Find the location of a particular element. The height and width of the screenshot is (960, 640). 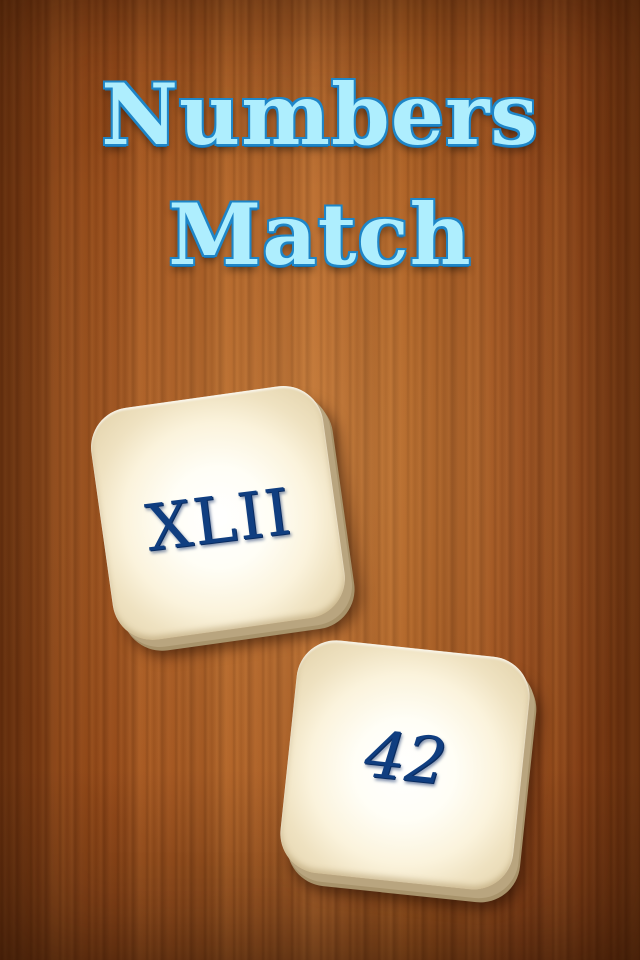

game-title-line-1: Numbers is located at coordinates (320, 114).